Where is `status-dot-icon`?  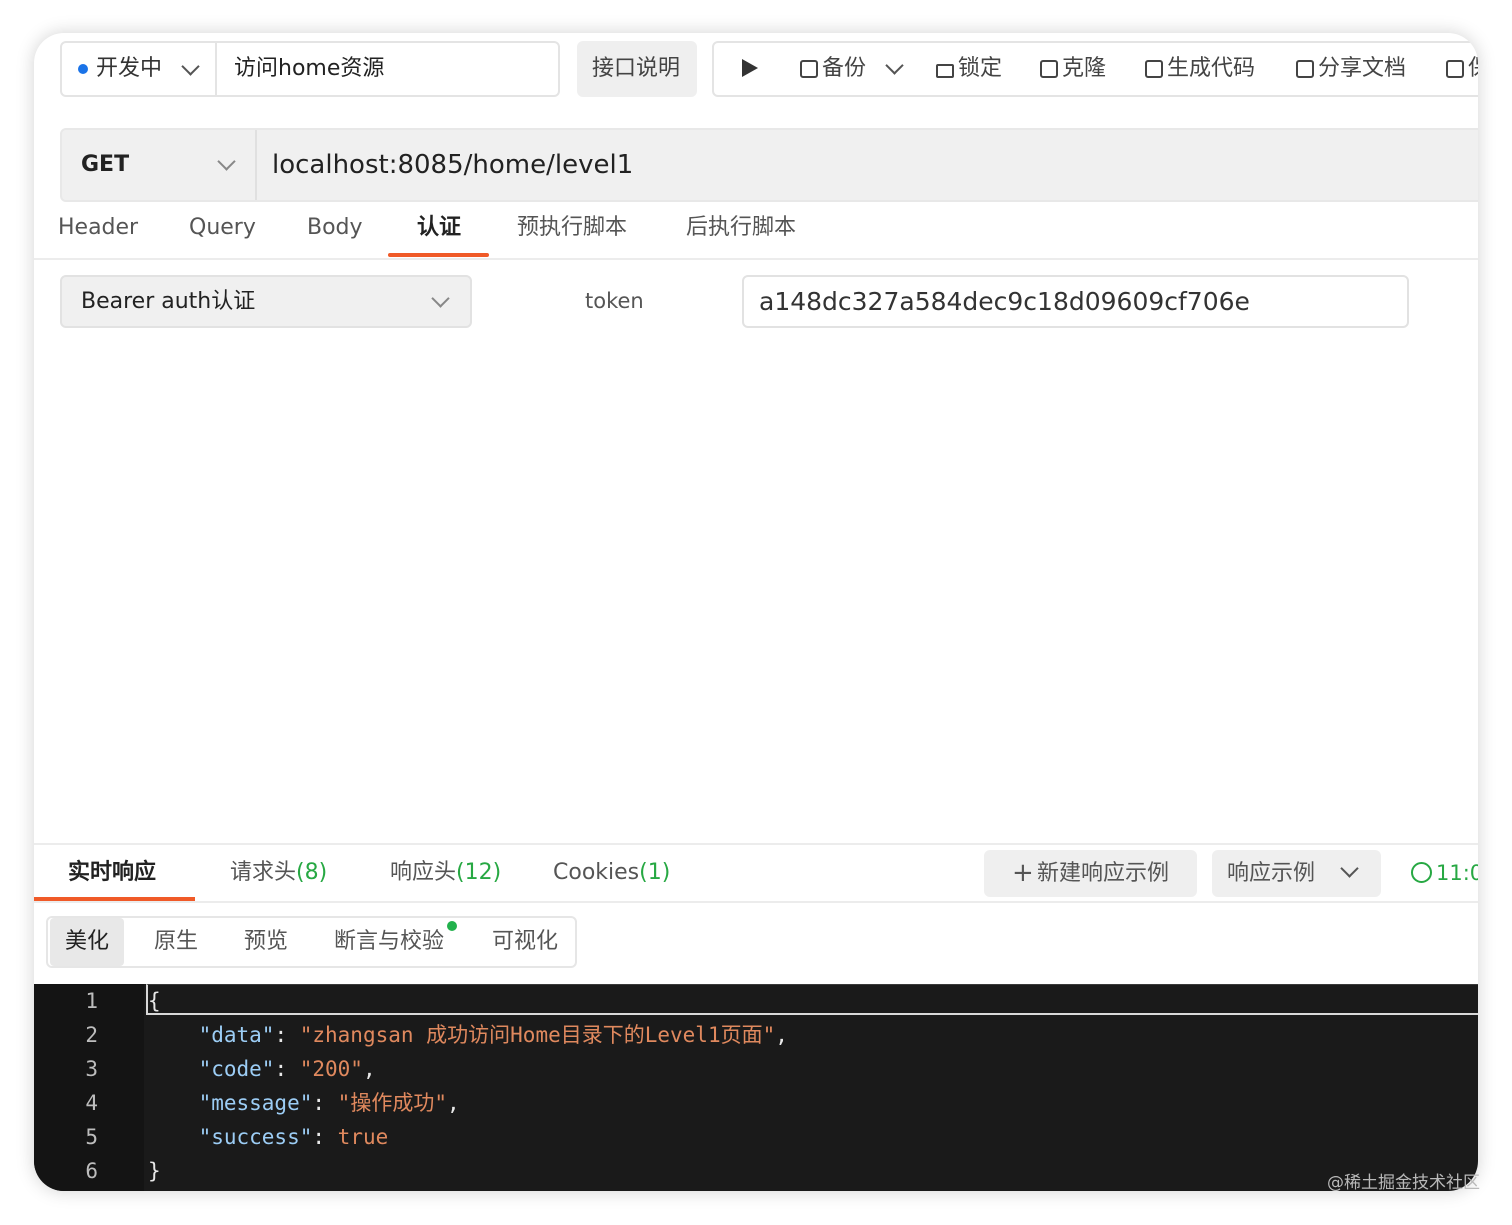
status-dot-icon is located at coordinates (83, 69).